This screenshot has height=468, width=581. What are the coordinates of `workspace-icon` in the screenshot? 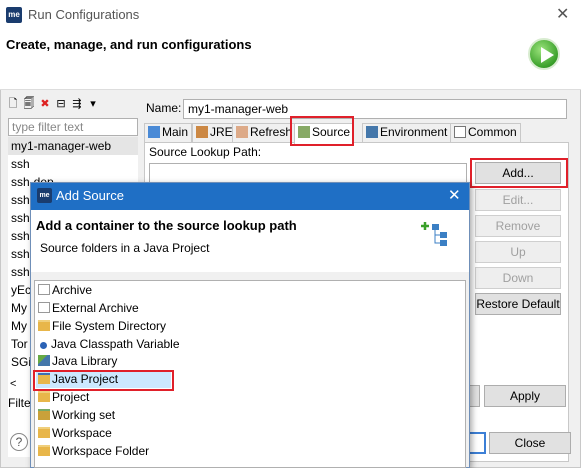 It's located at (44, 432).